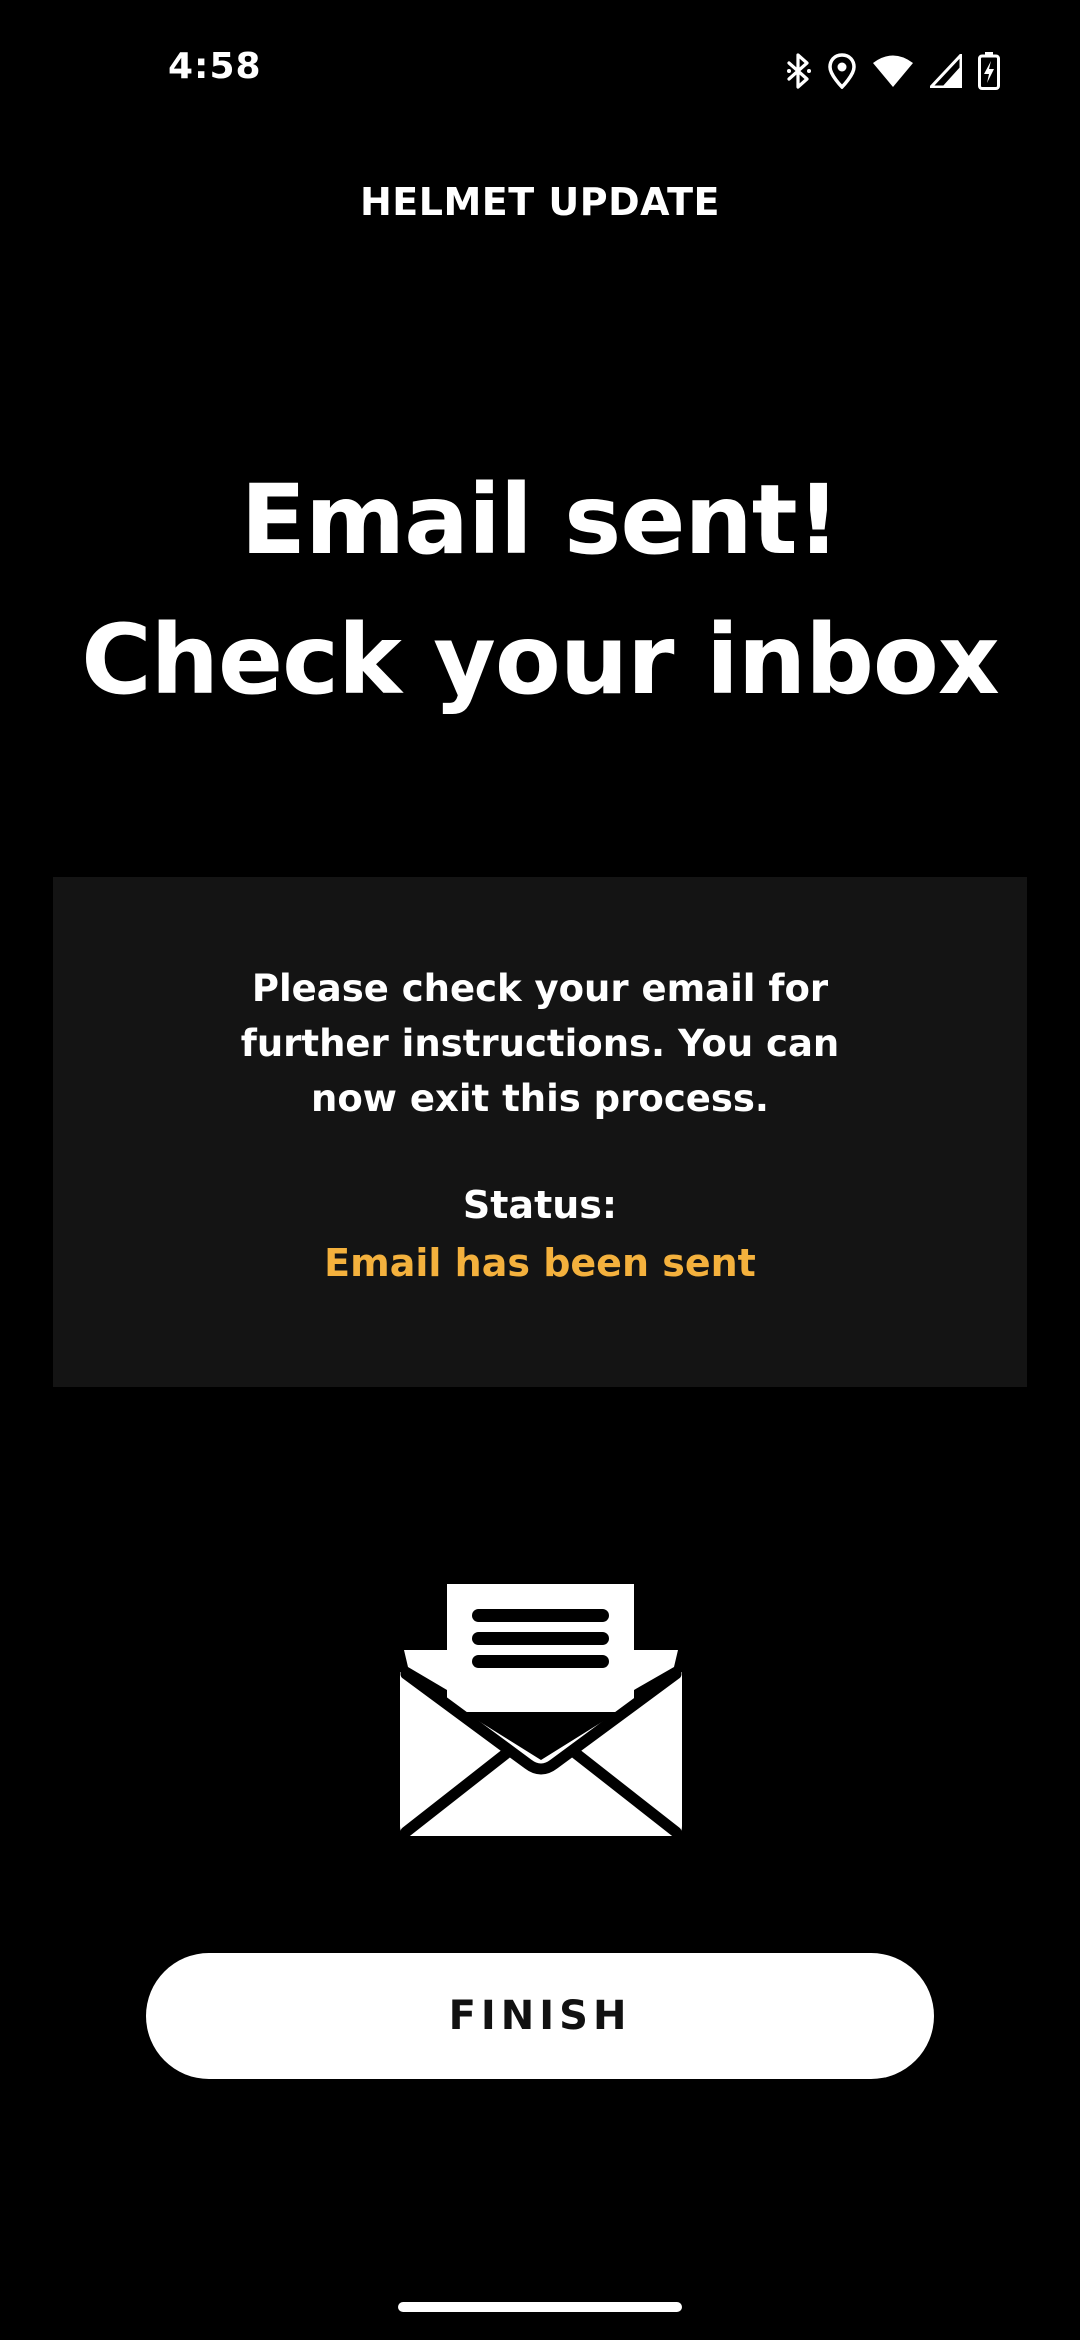 This screenshot has height=2340, width=1080. What do you see at coordinates (540, 590) in the screenshot?
I see `headline: Email sent! Check your inbox` at bounding box center [540, 590].